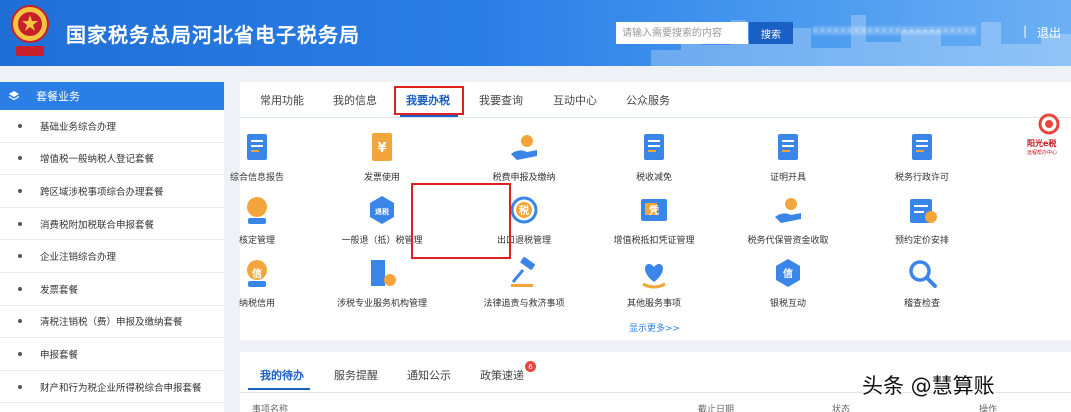 The height and width of the screenshot is (412, 1071). I want to click on sidebar-item: 企业注销综合办理, so click(112, 256).